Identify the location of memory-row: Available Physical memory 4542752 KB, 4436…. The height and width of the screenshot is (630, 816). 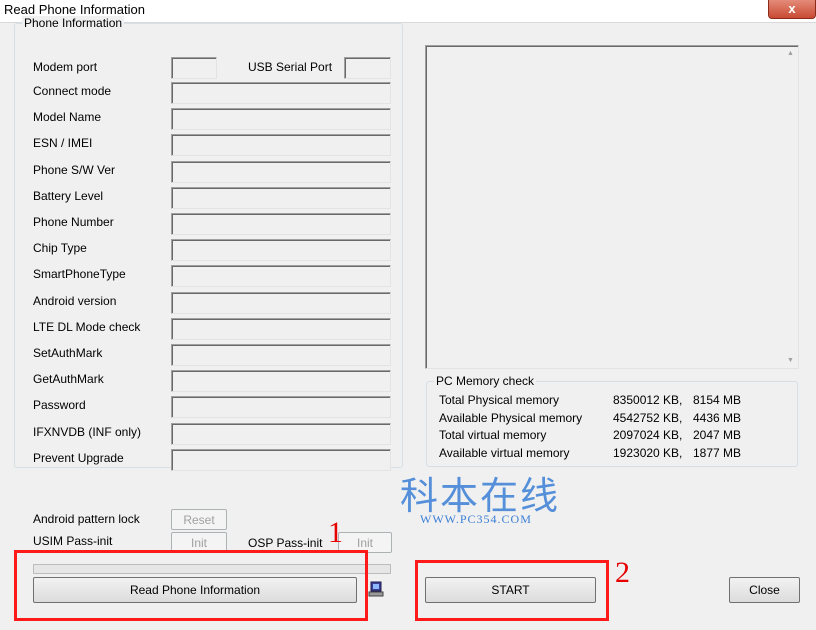
(590, 417).